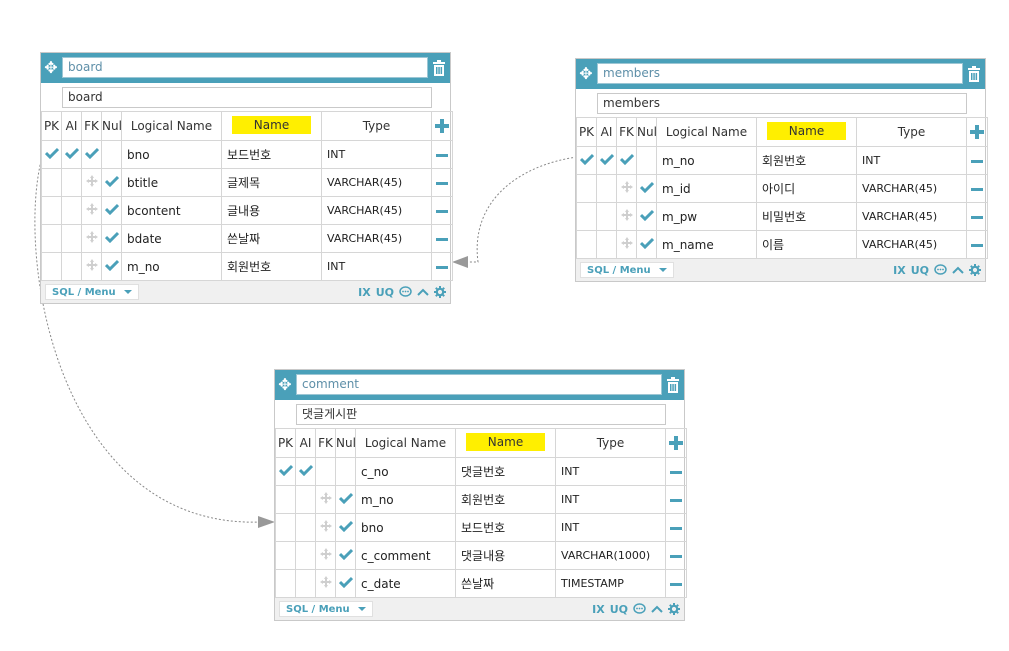 The height and width of the screenshot is (651, 1009). What do you see at coordinates (271, 182) in the screenshot?
I see `name-cell: 글제목` at bounding box center [271, 182].